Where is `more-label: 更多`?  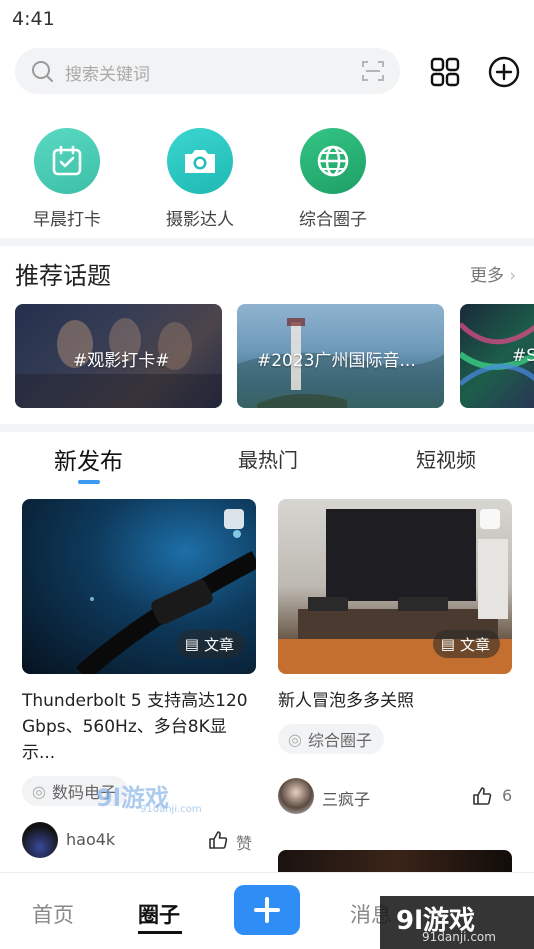 more-label: 更多 is located at coordinates (487, 276).